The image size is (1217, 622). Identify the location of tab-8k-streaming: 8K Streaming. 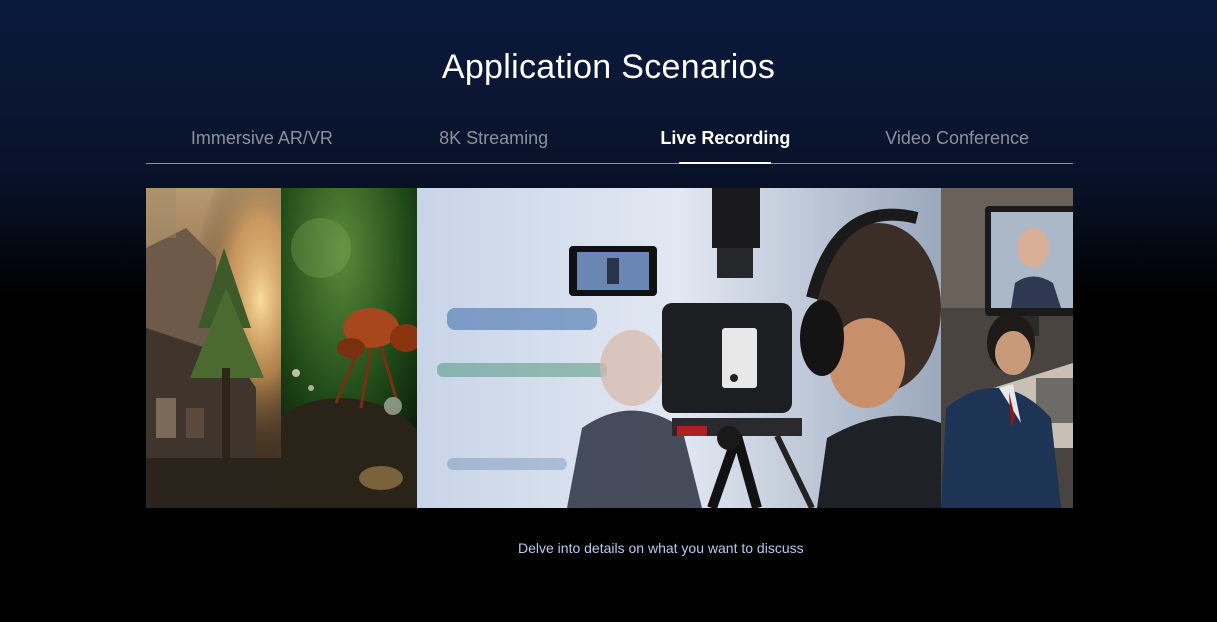
(494, 140).